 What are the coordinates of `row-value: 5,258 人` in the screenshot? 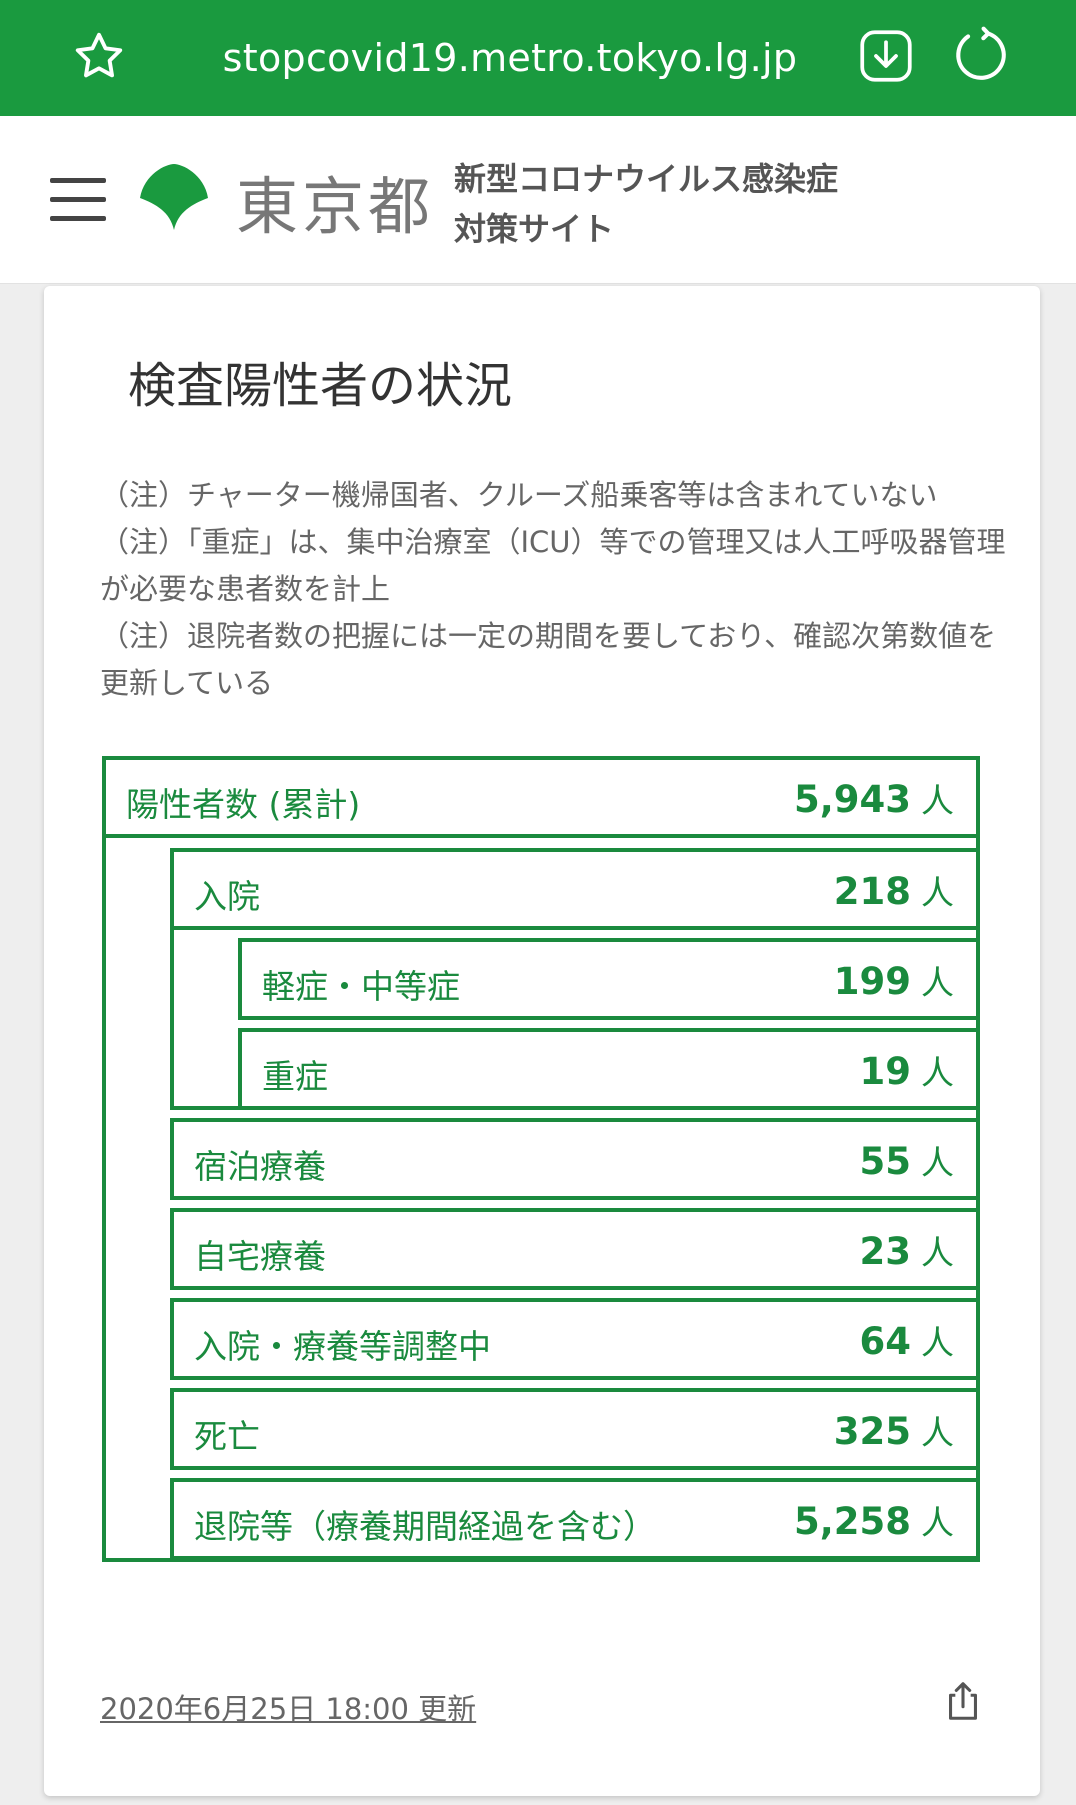 It's located at (873, 1521).